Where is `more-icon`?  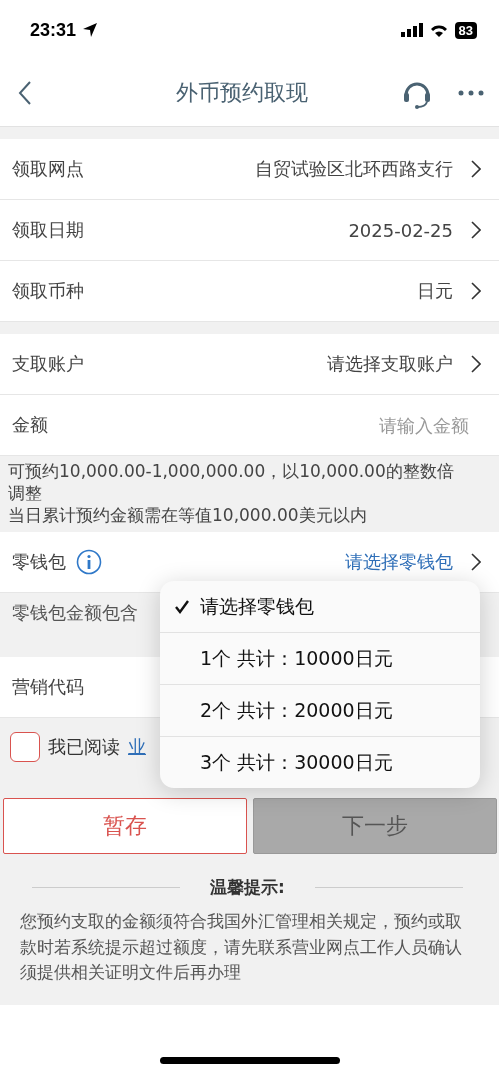
more-icon is located at coordinates (471, 93).